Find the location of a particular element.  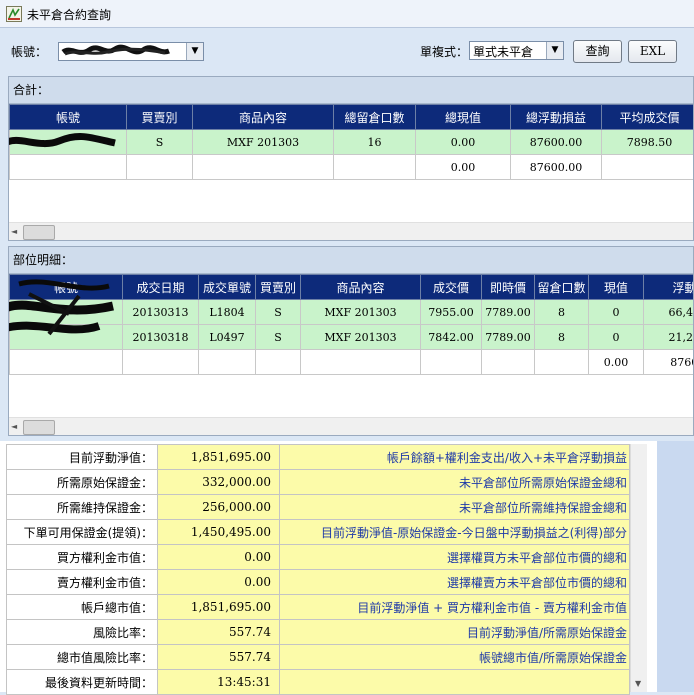

summary-label: 帳戶總市值： is located at coordinates (82, 607).